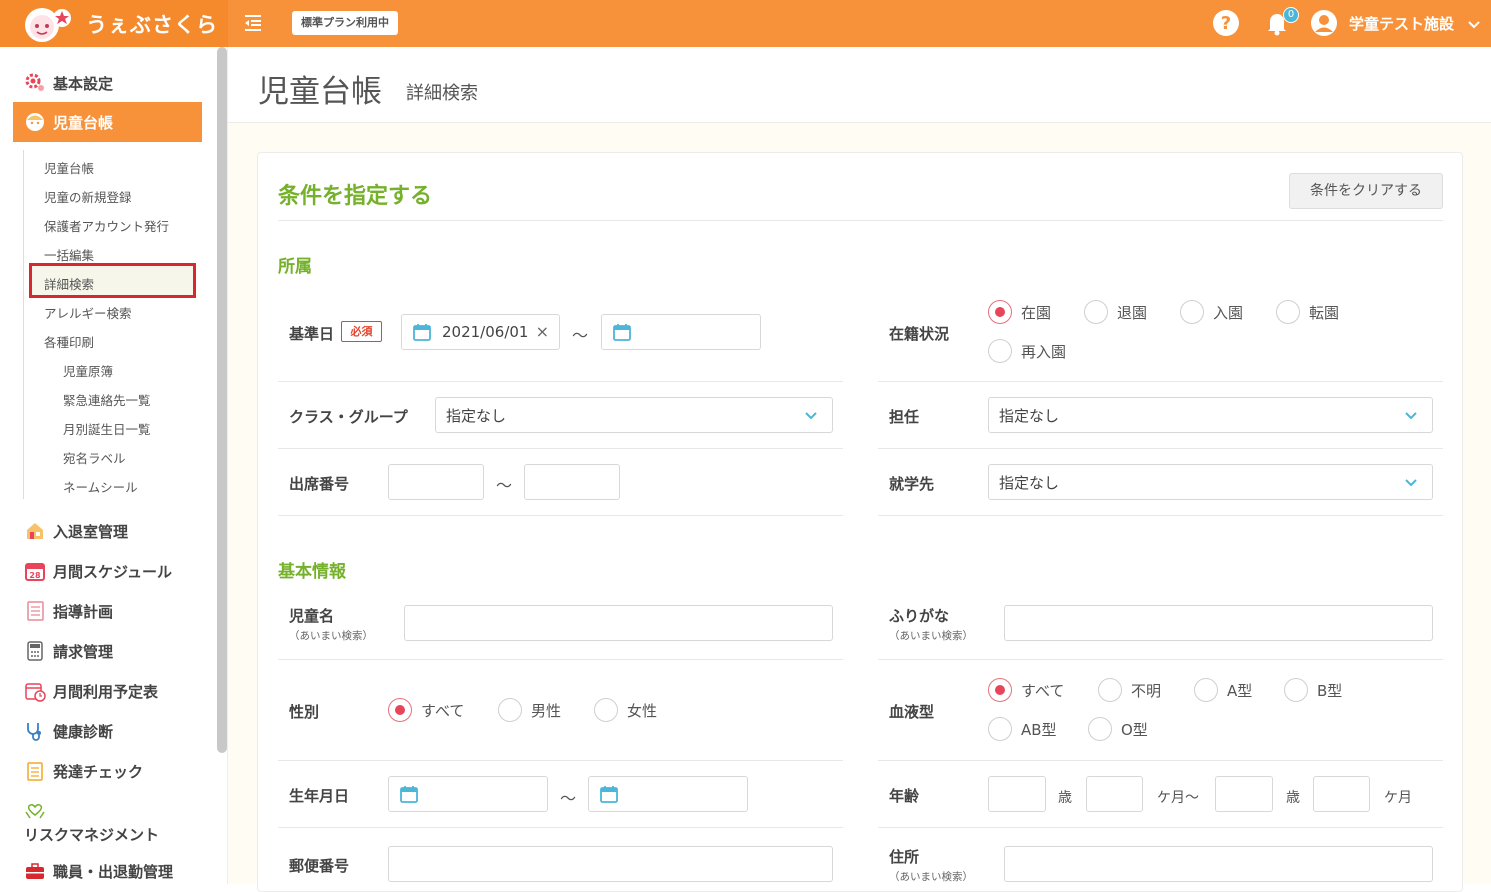 The image size is (1491, 892). What do you see at coordinates (320, 92) in the screenshot?
I see `page-title: 児童台帳` at bounding box center [320, 92].